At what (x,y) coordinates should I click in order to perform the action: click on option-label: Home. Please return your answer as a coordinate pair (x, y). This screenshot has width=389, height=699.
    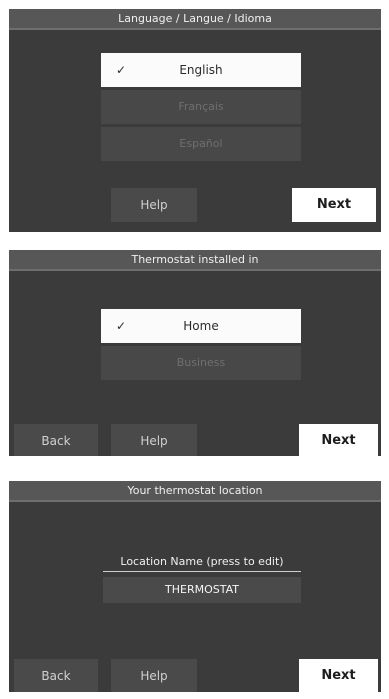
    Looking at the image, I should click on (201, 326).